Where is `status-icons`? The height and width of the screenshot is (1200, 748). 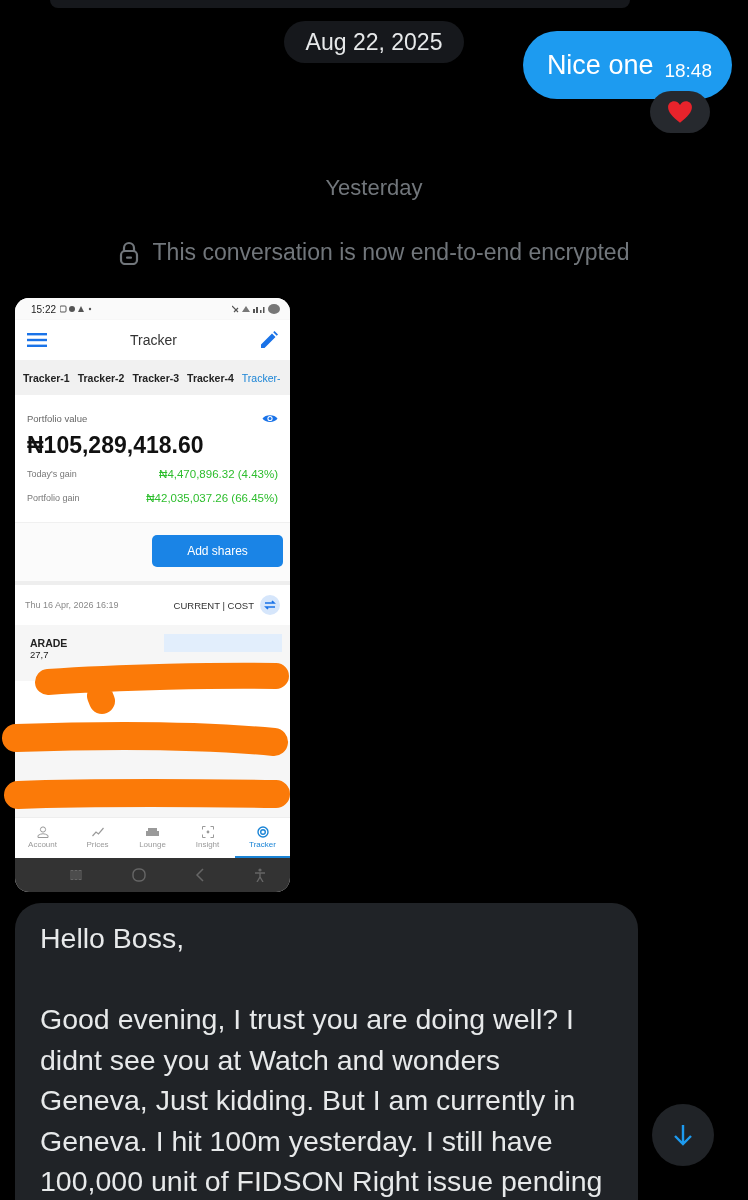
status-icons is located at coordinates (256, 309).